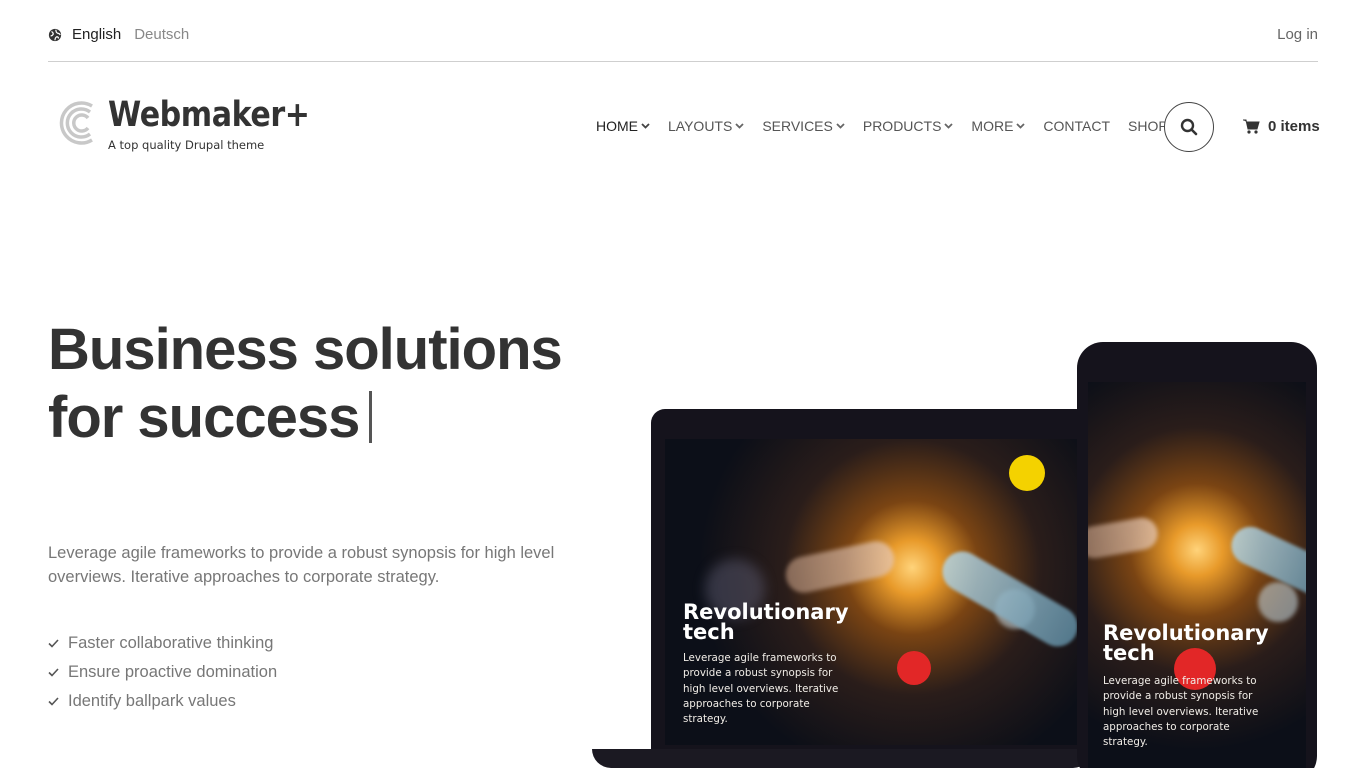 Image resolution: width=1366 pixels, height=768 pixels. I want to click on hero-title-line-2: for success, so click(204, 417).